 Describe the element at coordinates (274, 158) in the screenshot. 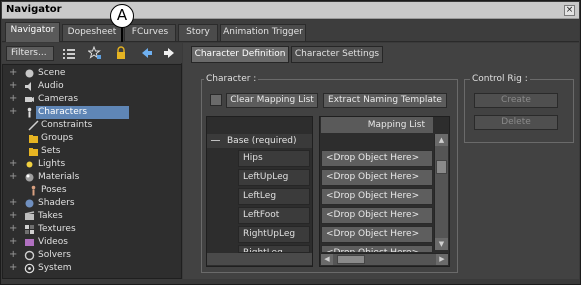

I see `bone-label-hips: Hips` at that location.